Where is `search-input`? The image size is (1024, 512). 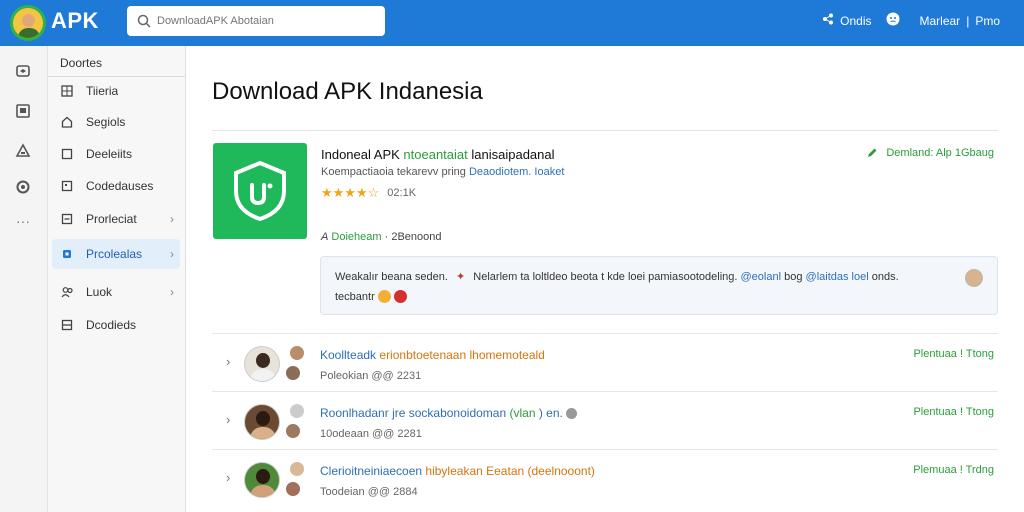
search-input is located at coordinates (267, 21).